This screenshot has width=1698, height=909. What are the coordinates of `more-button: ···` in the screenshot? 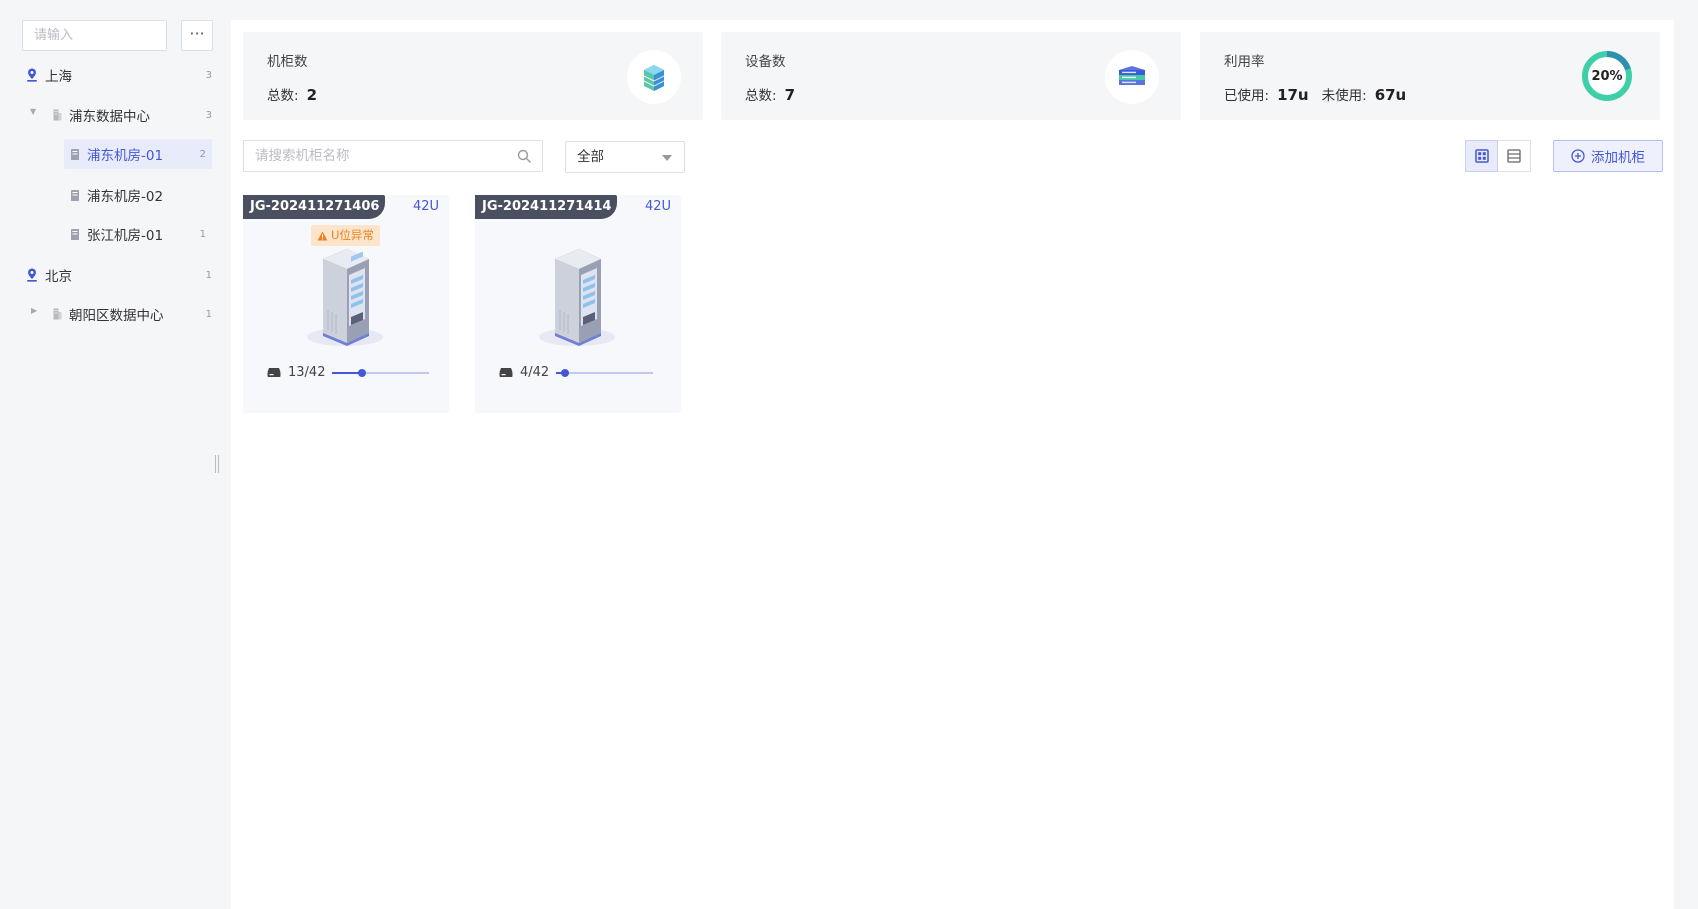 It's located at (197, 35).